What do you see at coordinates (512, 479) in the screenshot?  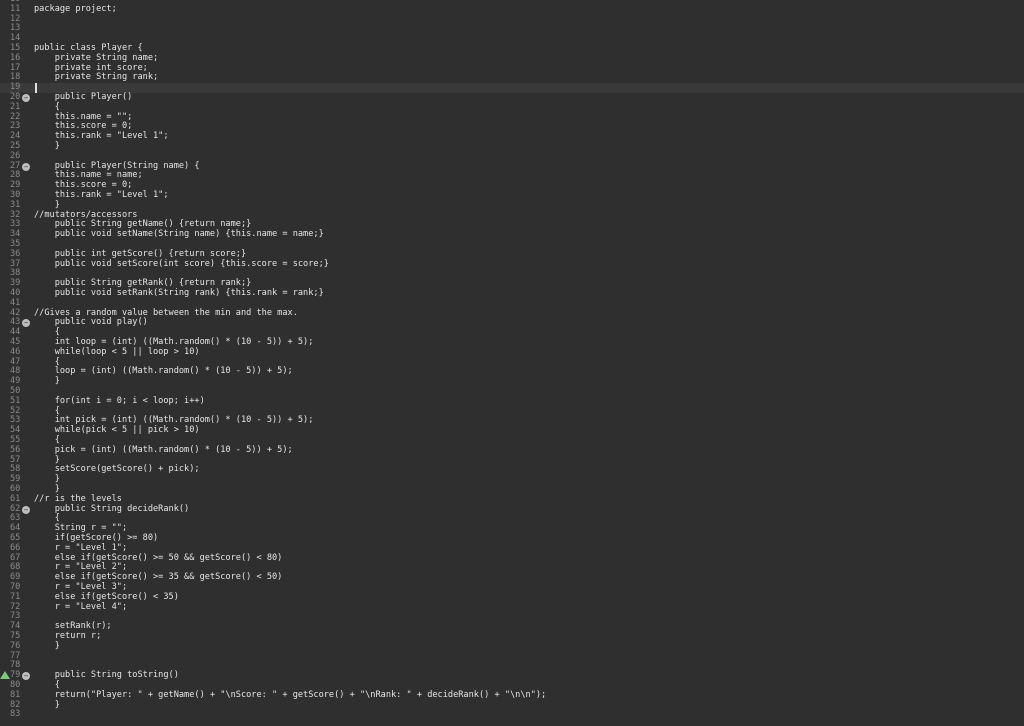 I see `code-line: 59 }` at bounding box center [512, 479].